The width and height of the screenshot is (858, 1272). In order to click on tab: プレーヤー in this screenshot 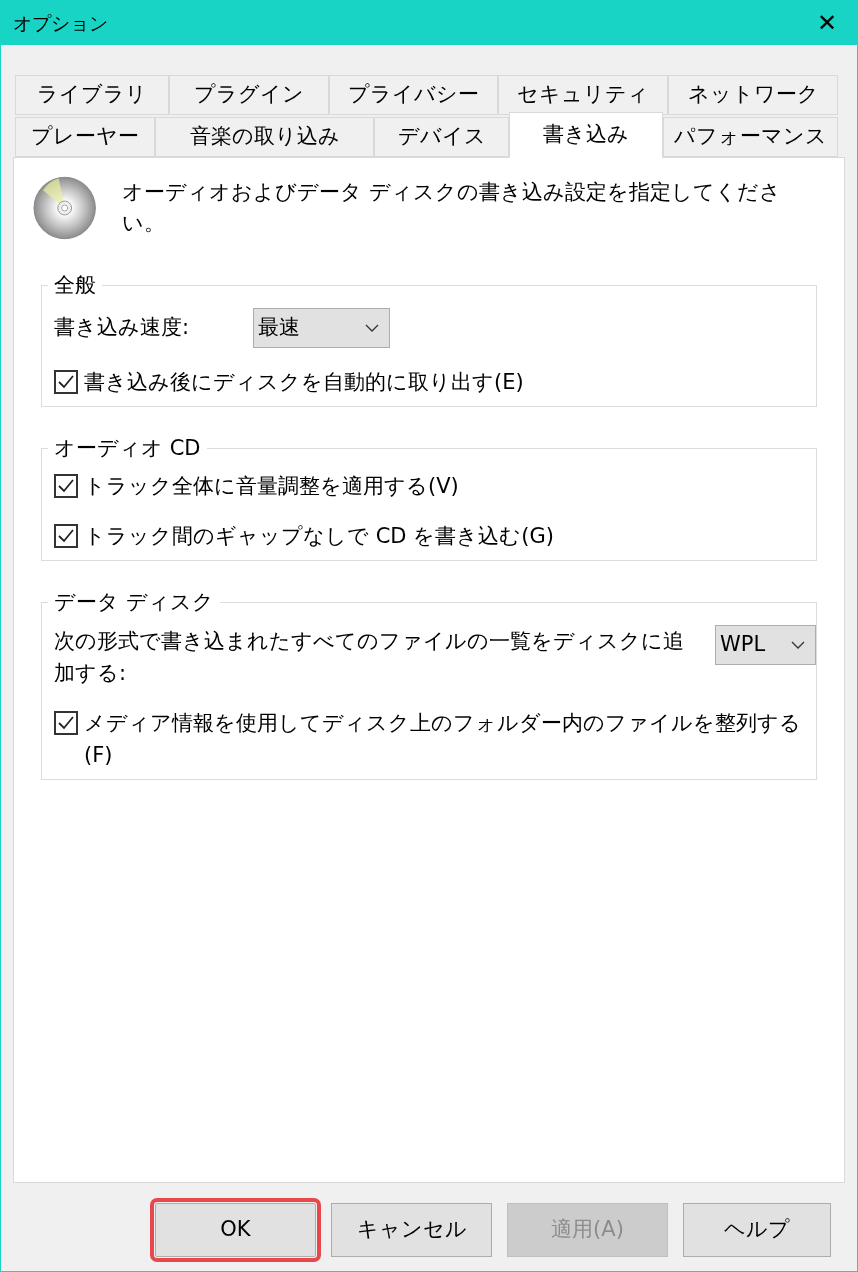, I will do `click(85, 137)`.